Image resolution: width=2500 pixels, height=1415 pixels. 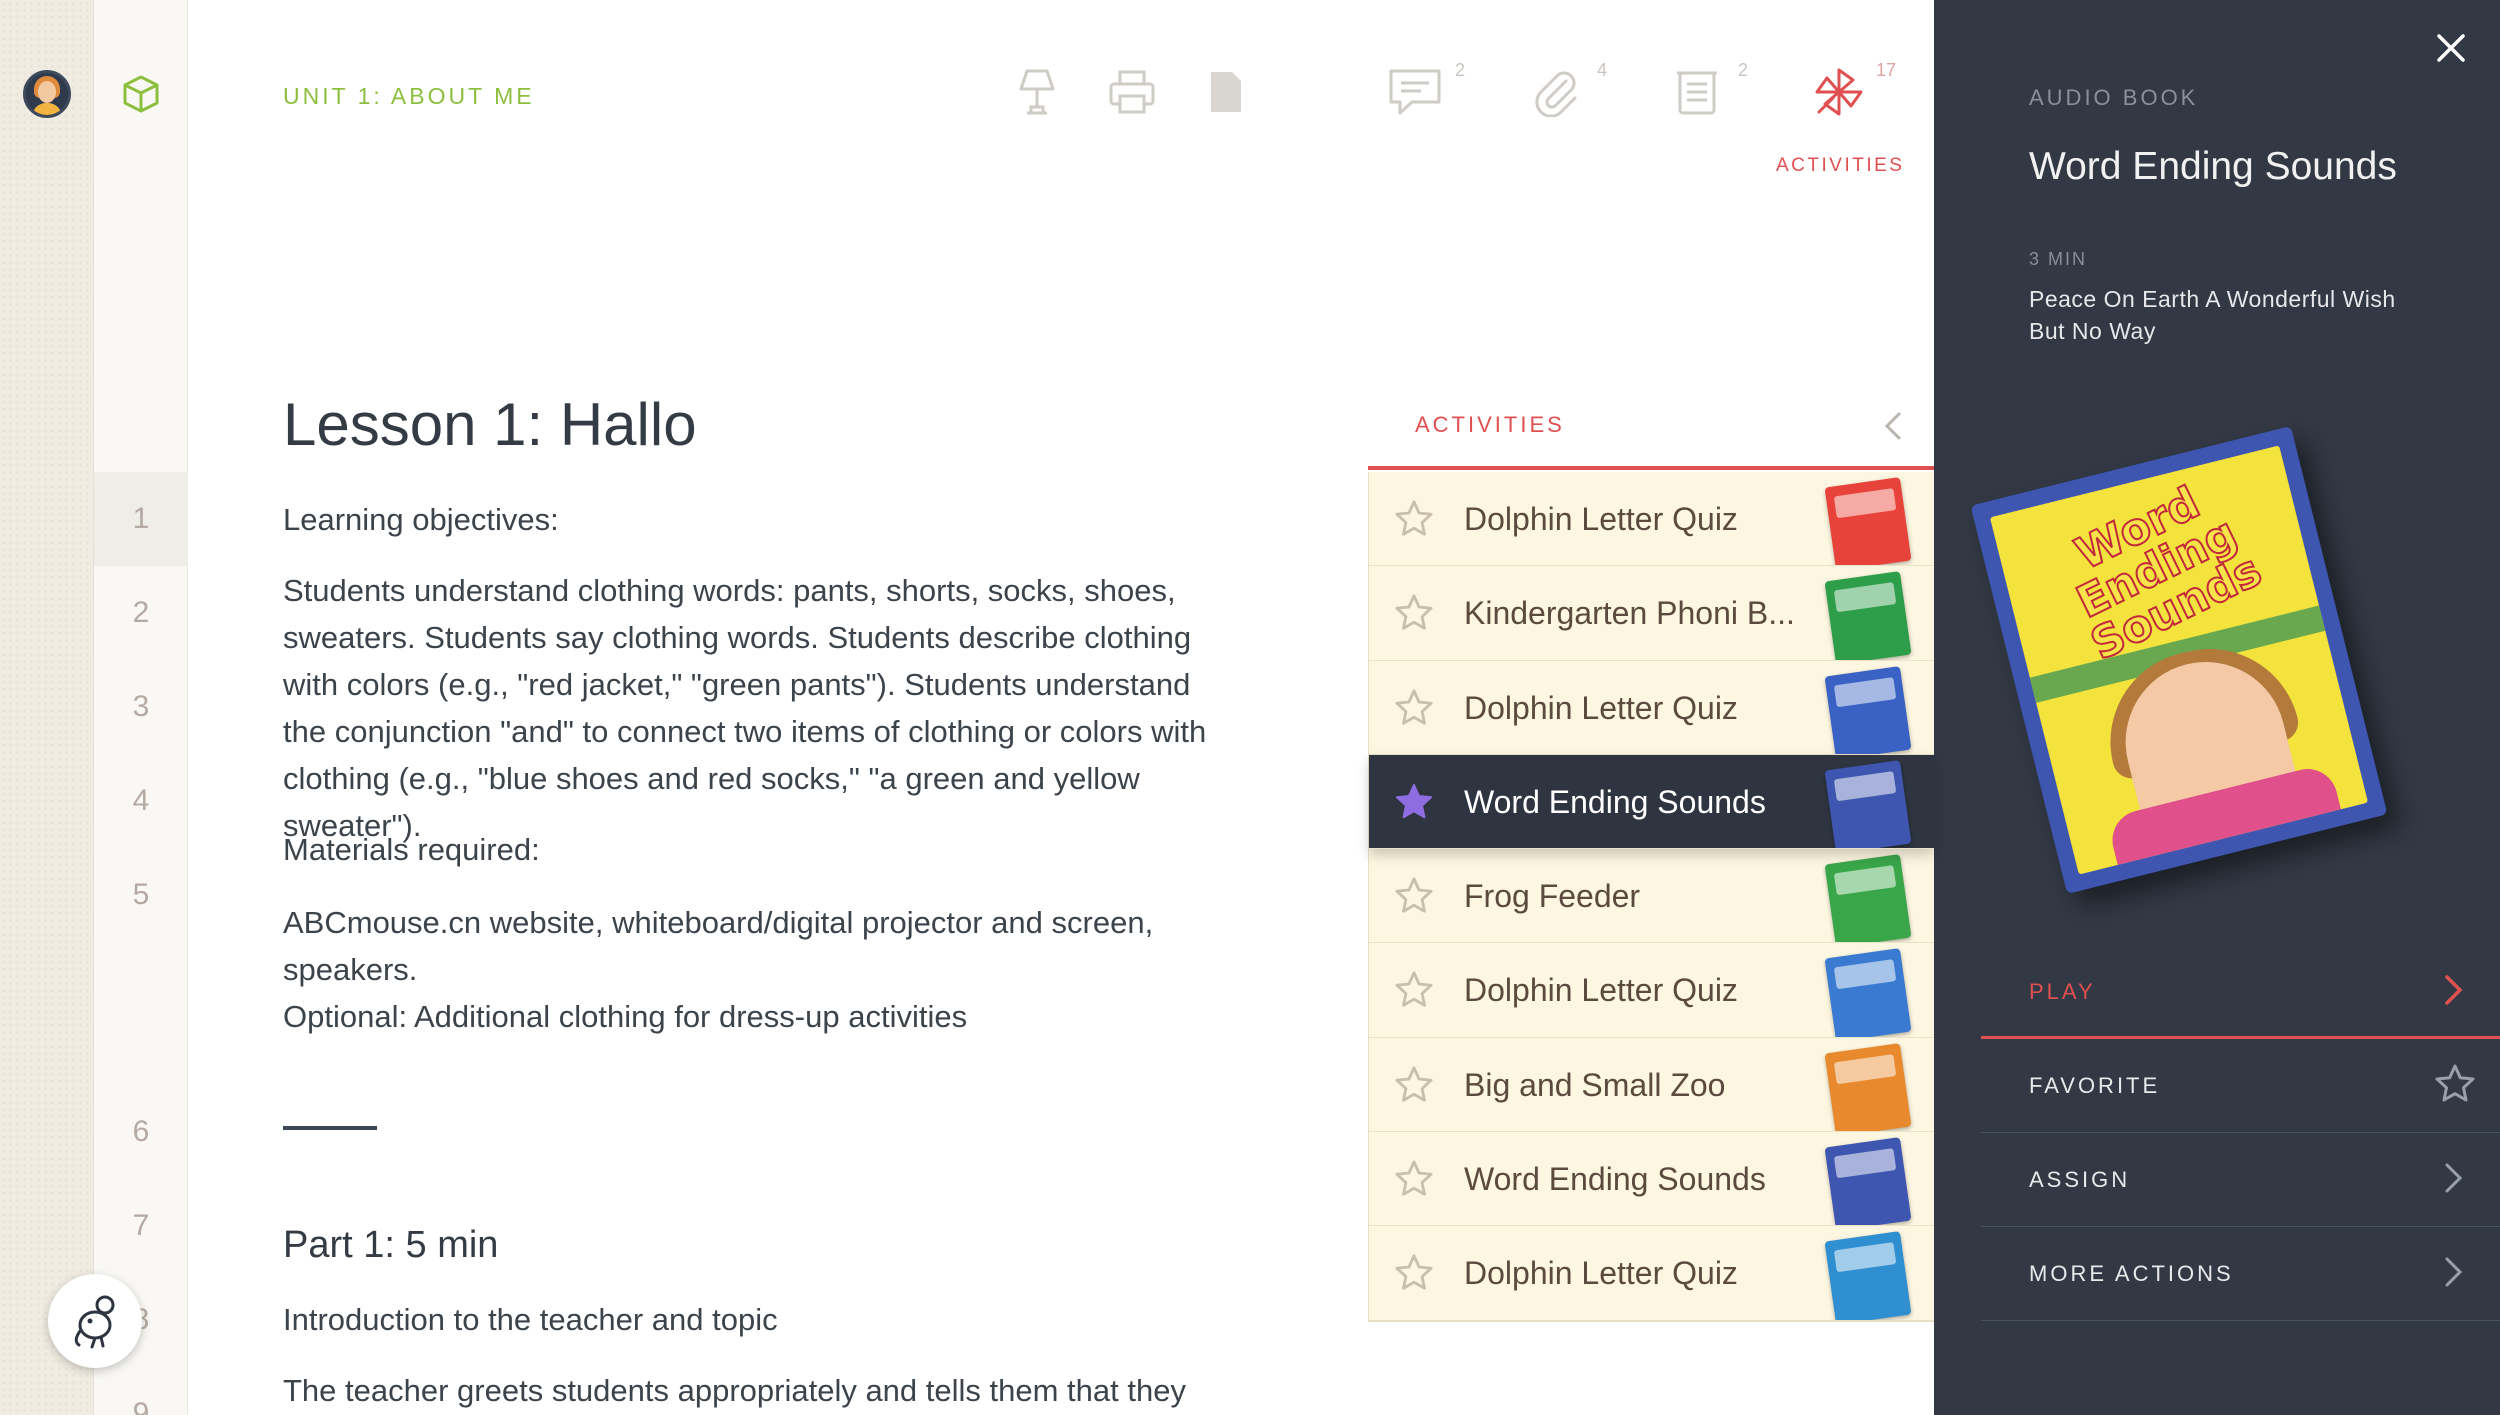 I want to click on user-avatar, so click(x=47, y=94).